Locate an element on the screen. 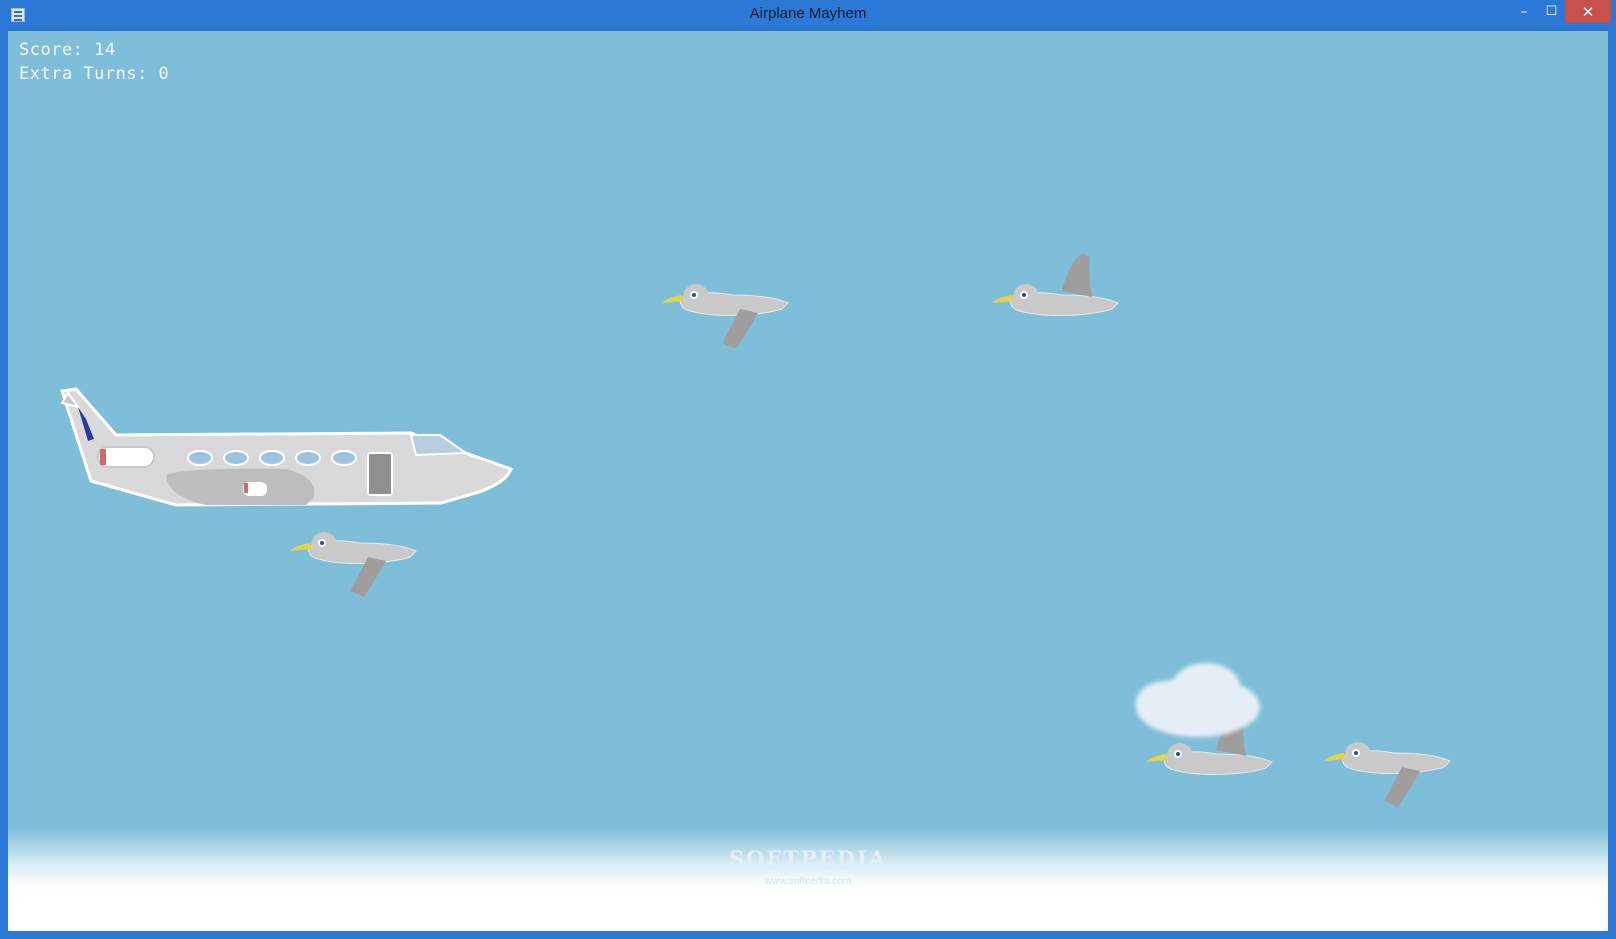 Image resolution: width=1616 pixels, height=939 pixels. minimize-button: – is located at coordinates (1524, 11).